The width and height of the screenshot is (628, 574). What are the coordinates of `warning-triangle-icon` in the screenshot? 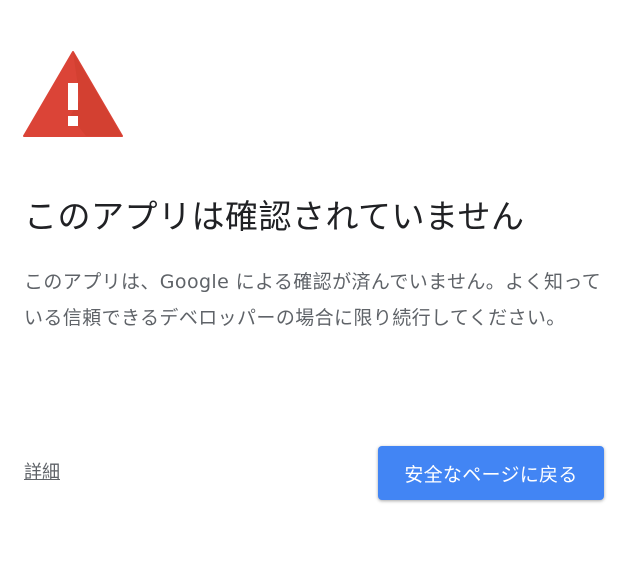 It's located at (73, 94).